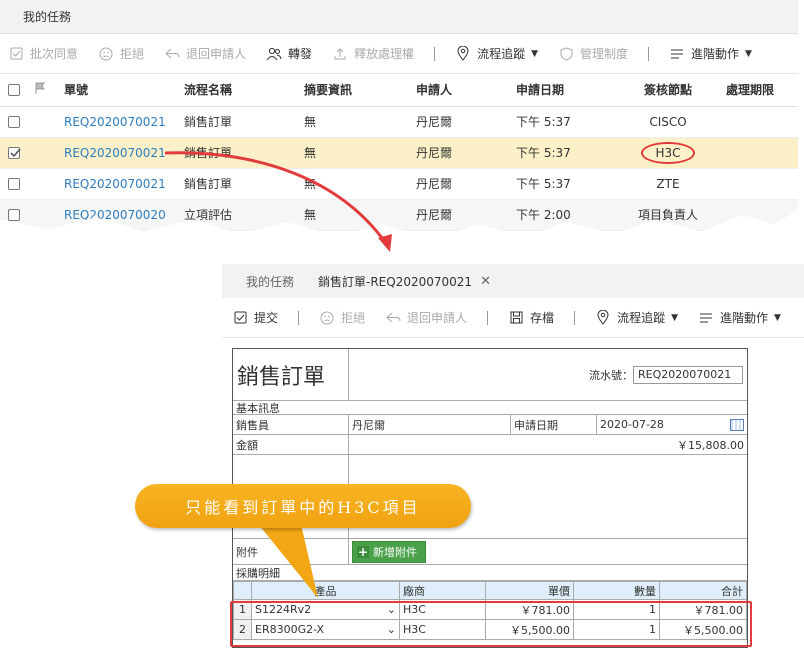  What do you see at coordinates (460, 90) in the screenshot?
I see `col-applicant: 申請人` at bounding box center [460, 90].